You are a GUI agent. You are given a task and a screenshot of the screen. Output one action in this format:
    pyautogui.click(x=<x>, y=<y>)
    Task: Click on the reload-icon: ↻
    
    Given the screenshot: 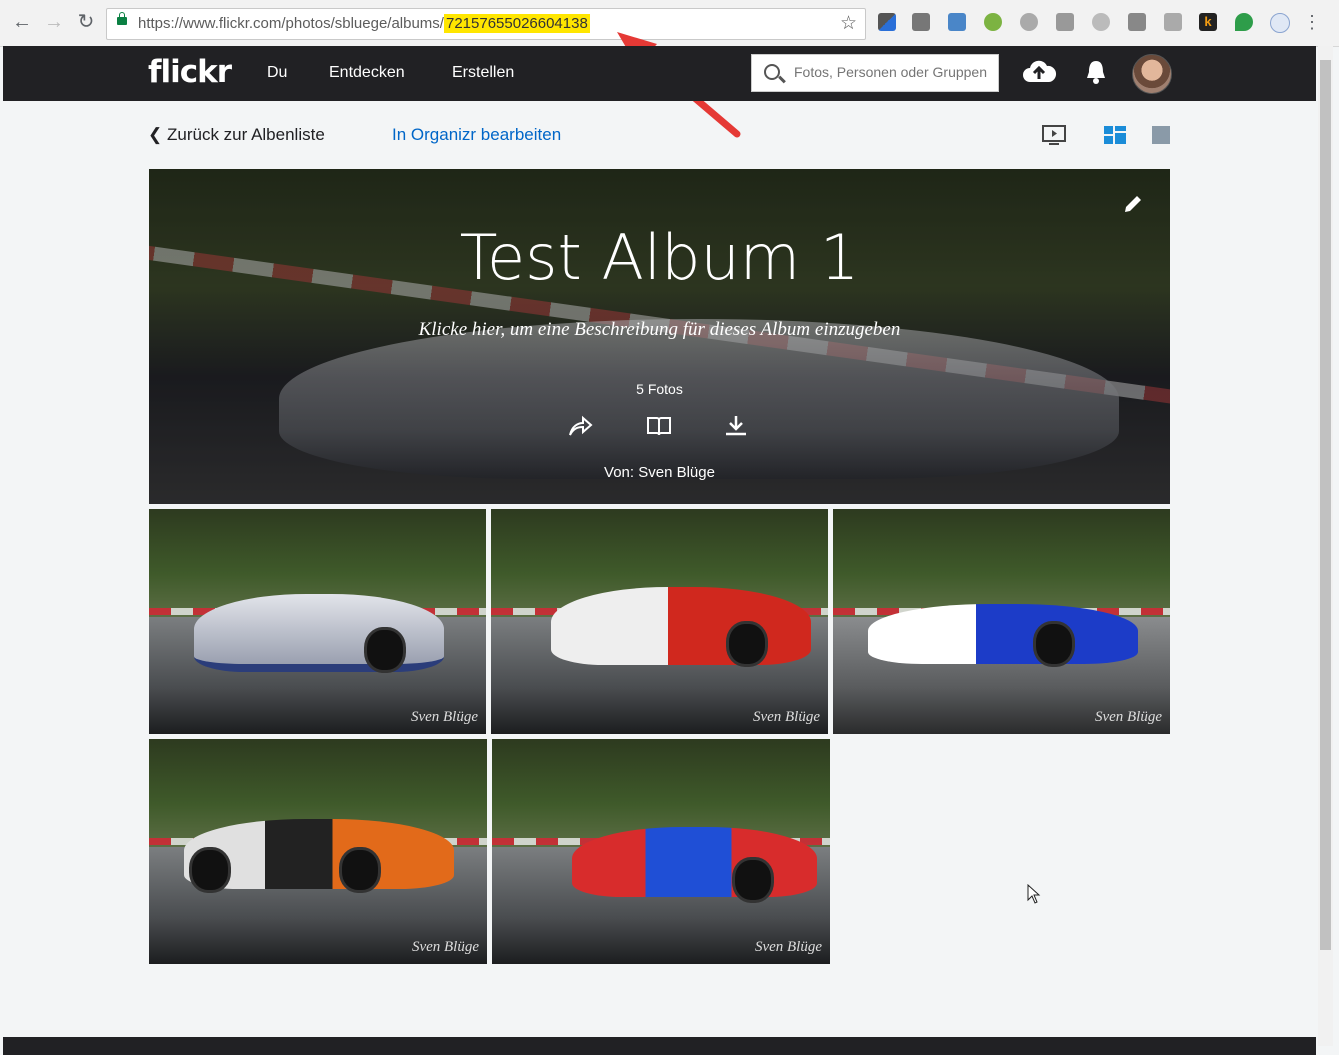 What is the action you would take?
    pyautogui.click(x=86, y=22)
    